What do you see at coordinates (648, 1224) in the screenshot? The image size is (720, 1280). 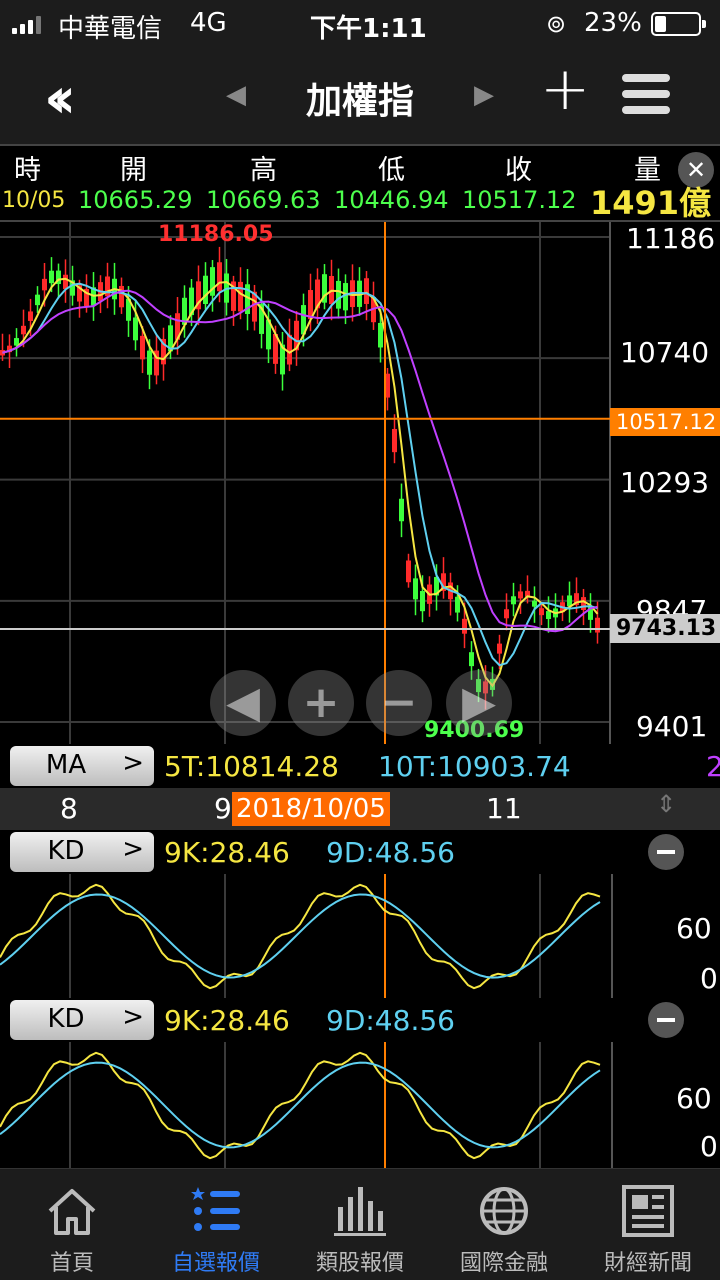 I see `tab-finance-news: 財經新聞` at bounding box center [648, 1224].